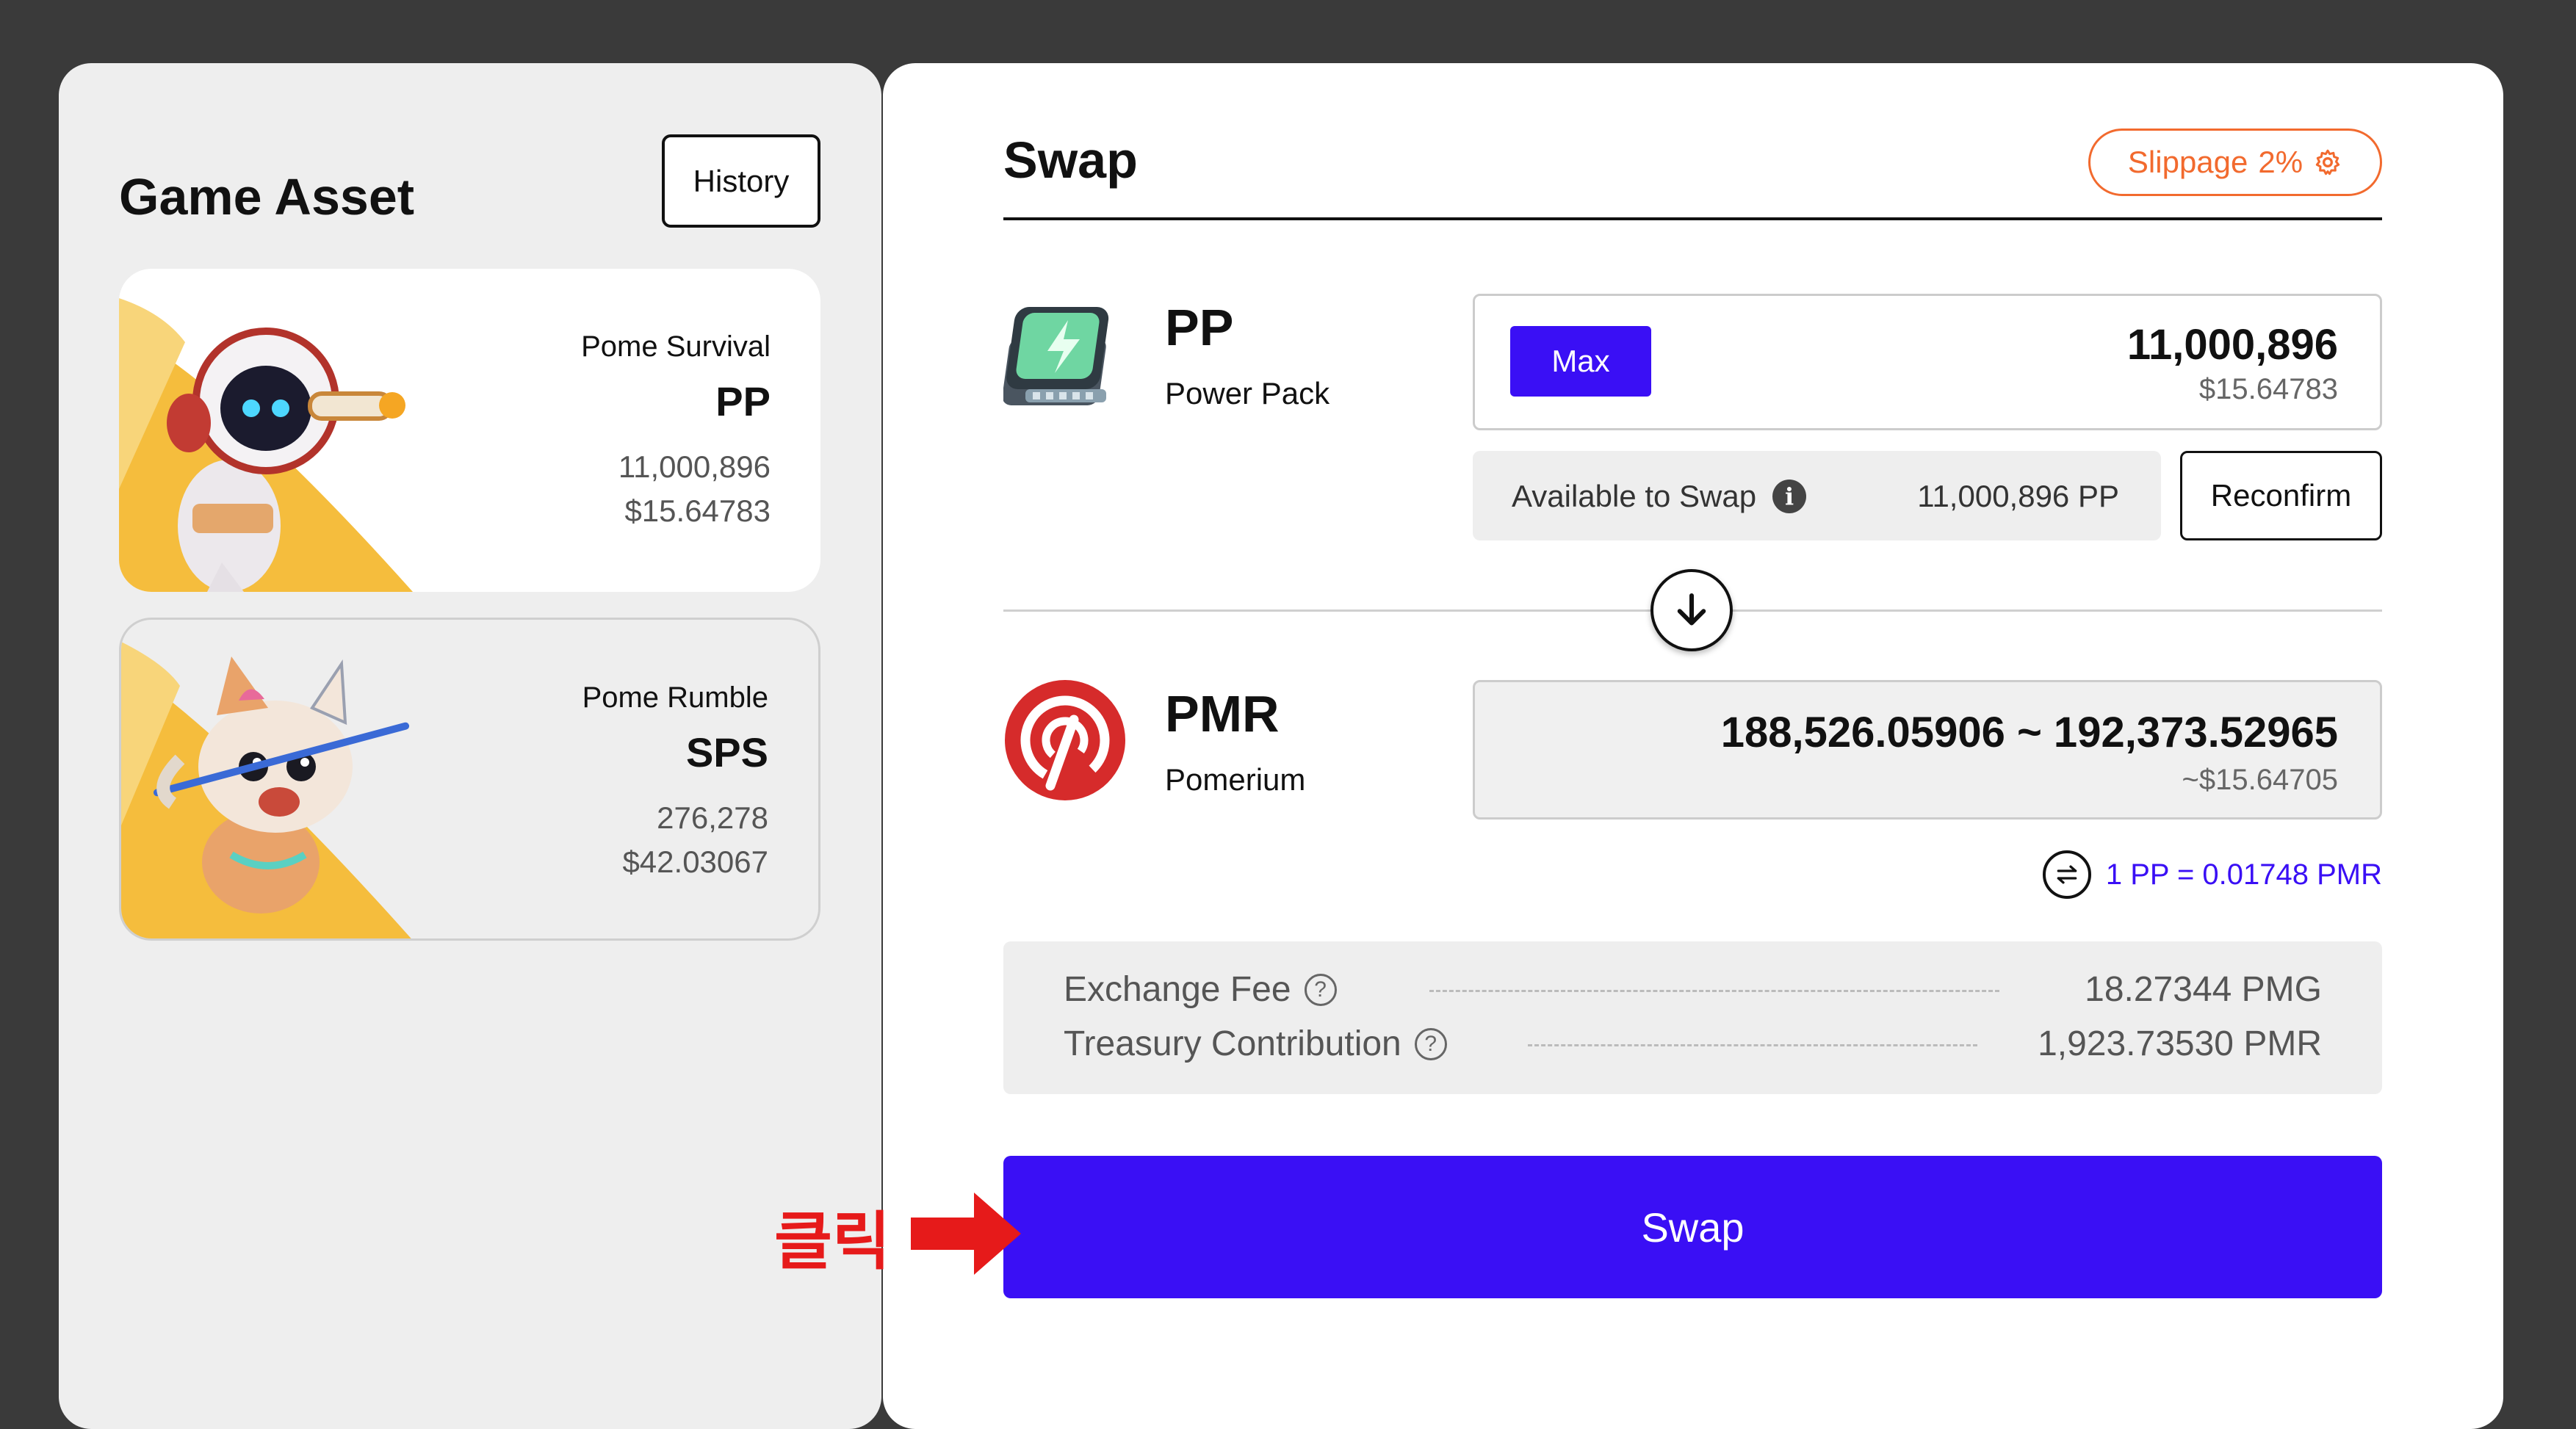  What do you see at coordinates (2029, 733) in the screenshot?
I see `to-amount-range: 188,526.05906 ~ 192,373.52965` at bounding box center [2029, 733].